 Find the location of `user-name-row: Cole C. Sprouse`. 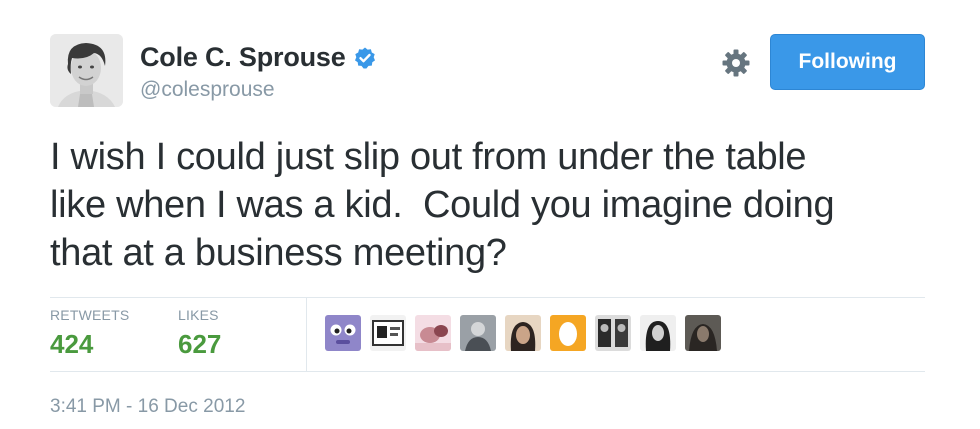

user-name-row: Cole C. Sprouse is located at coordinates (258, 57).